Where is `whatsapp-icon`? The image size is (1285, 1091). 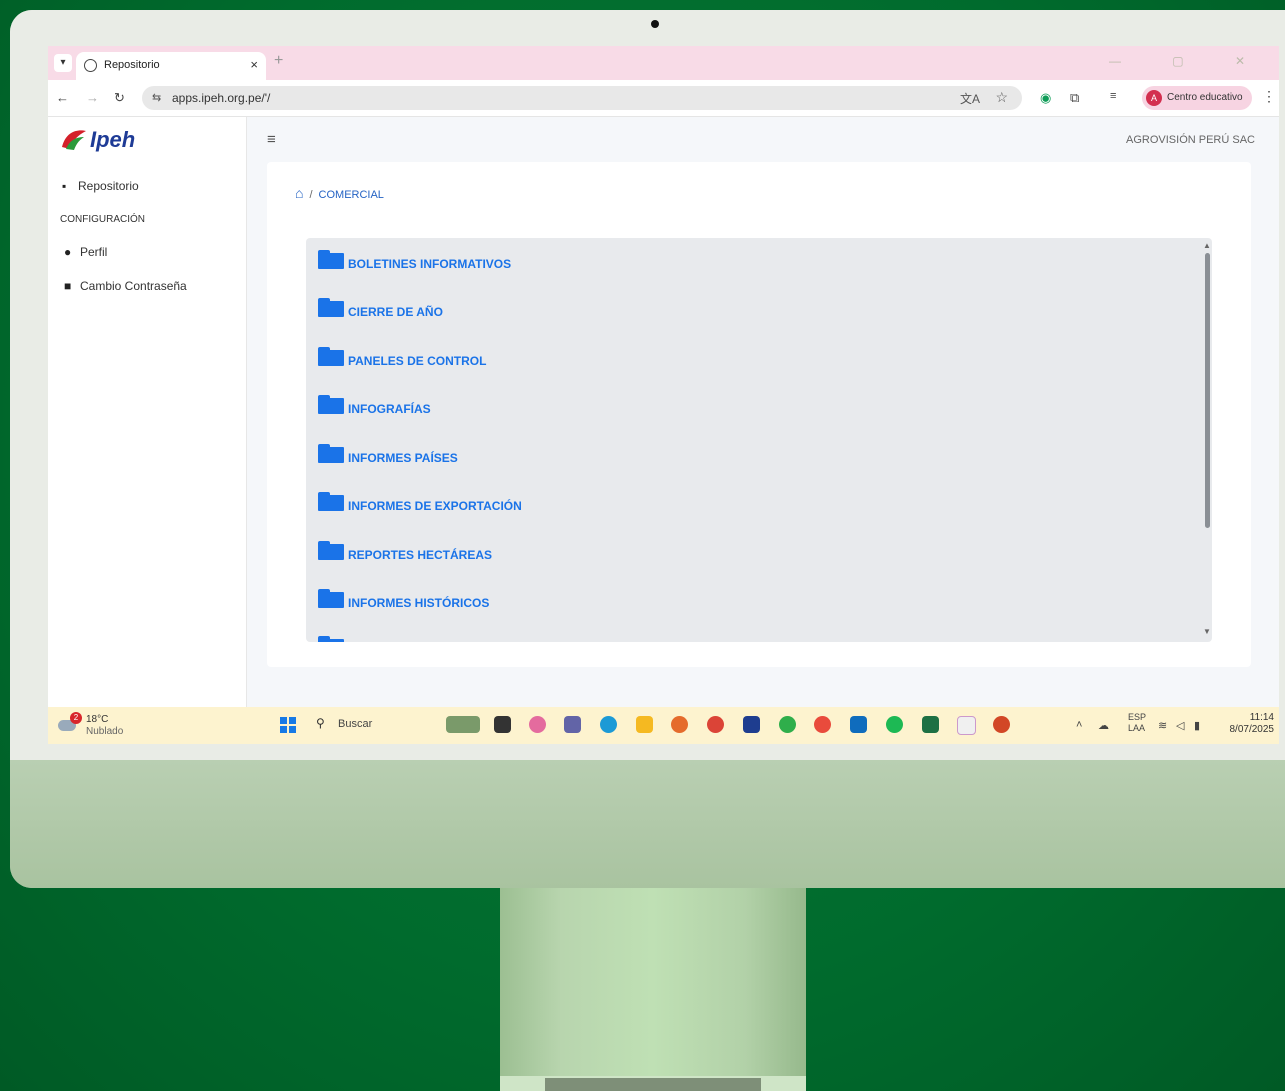
whatsapp-icon is located at coordinates (787, 724).